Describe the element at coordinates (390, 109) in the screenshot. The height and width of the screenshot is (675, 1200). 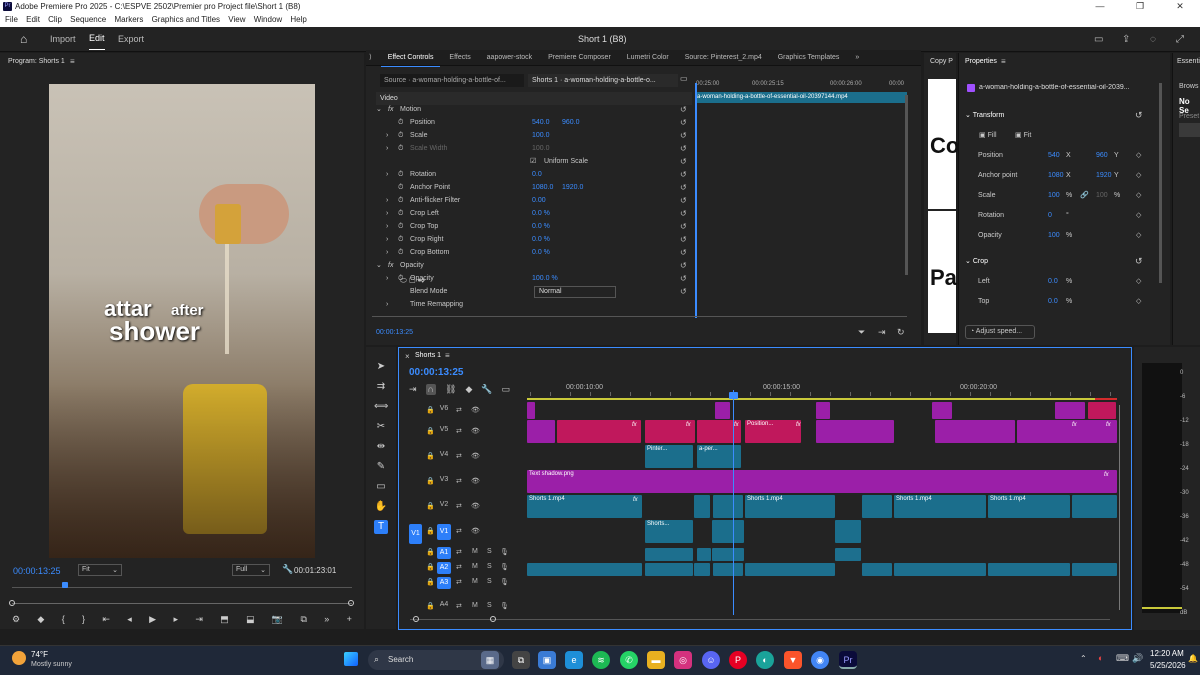
I see `fx-icon: fx` at that location.